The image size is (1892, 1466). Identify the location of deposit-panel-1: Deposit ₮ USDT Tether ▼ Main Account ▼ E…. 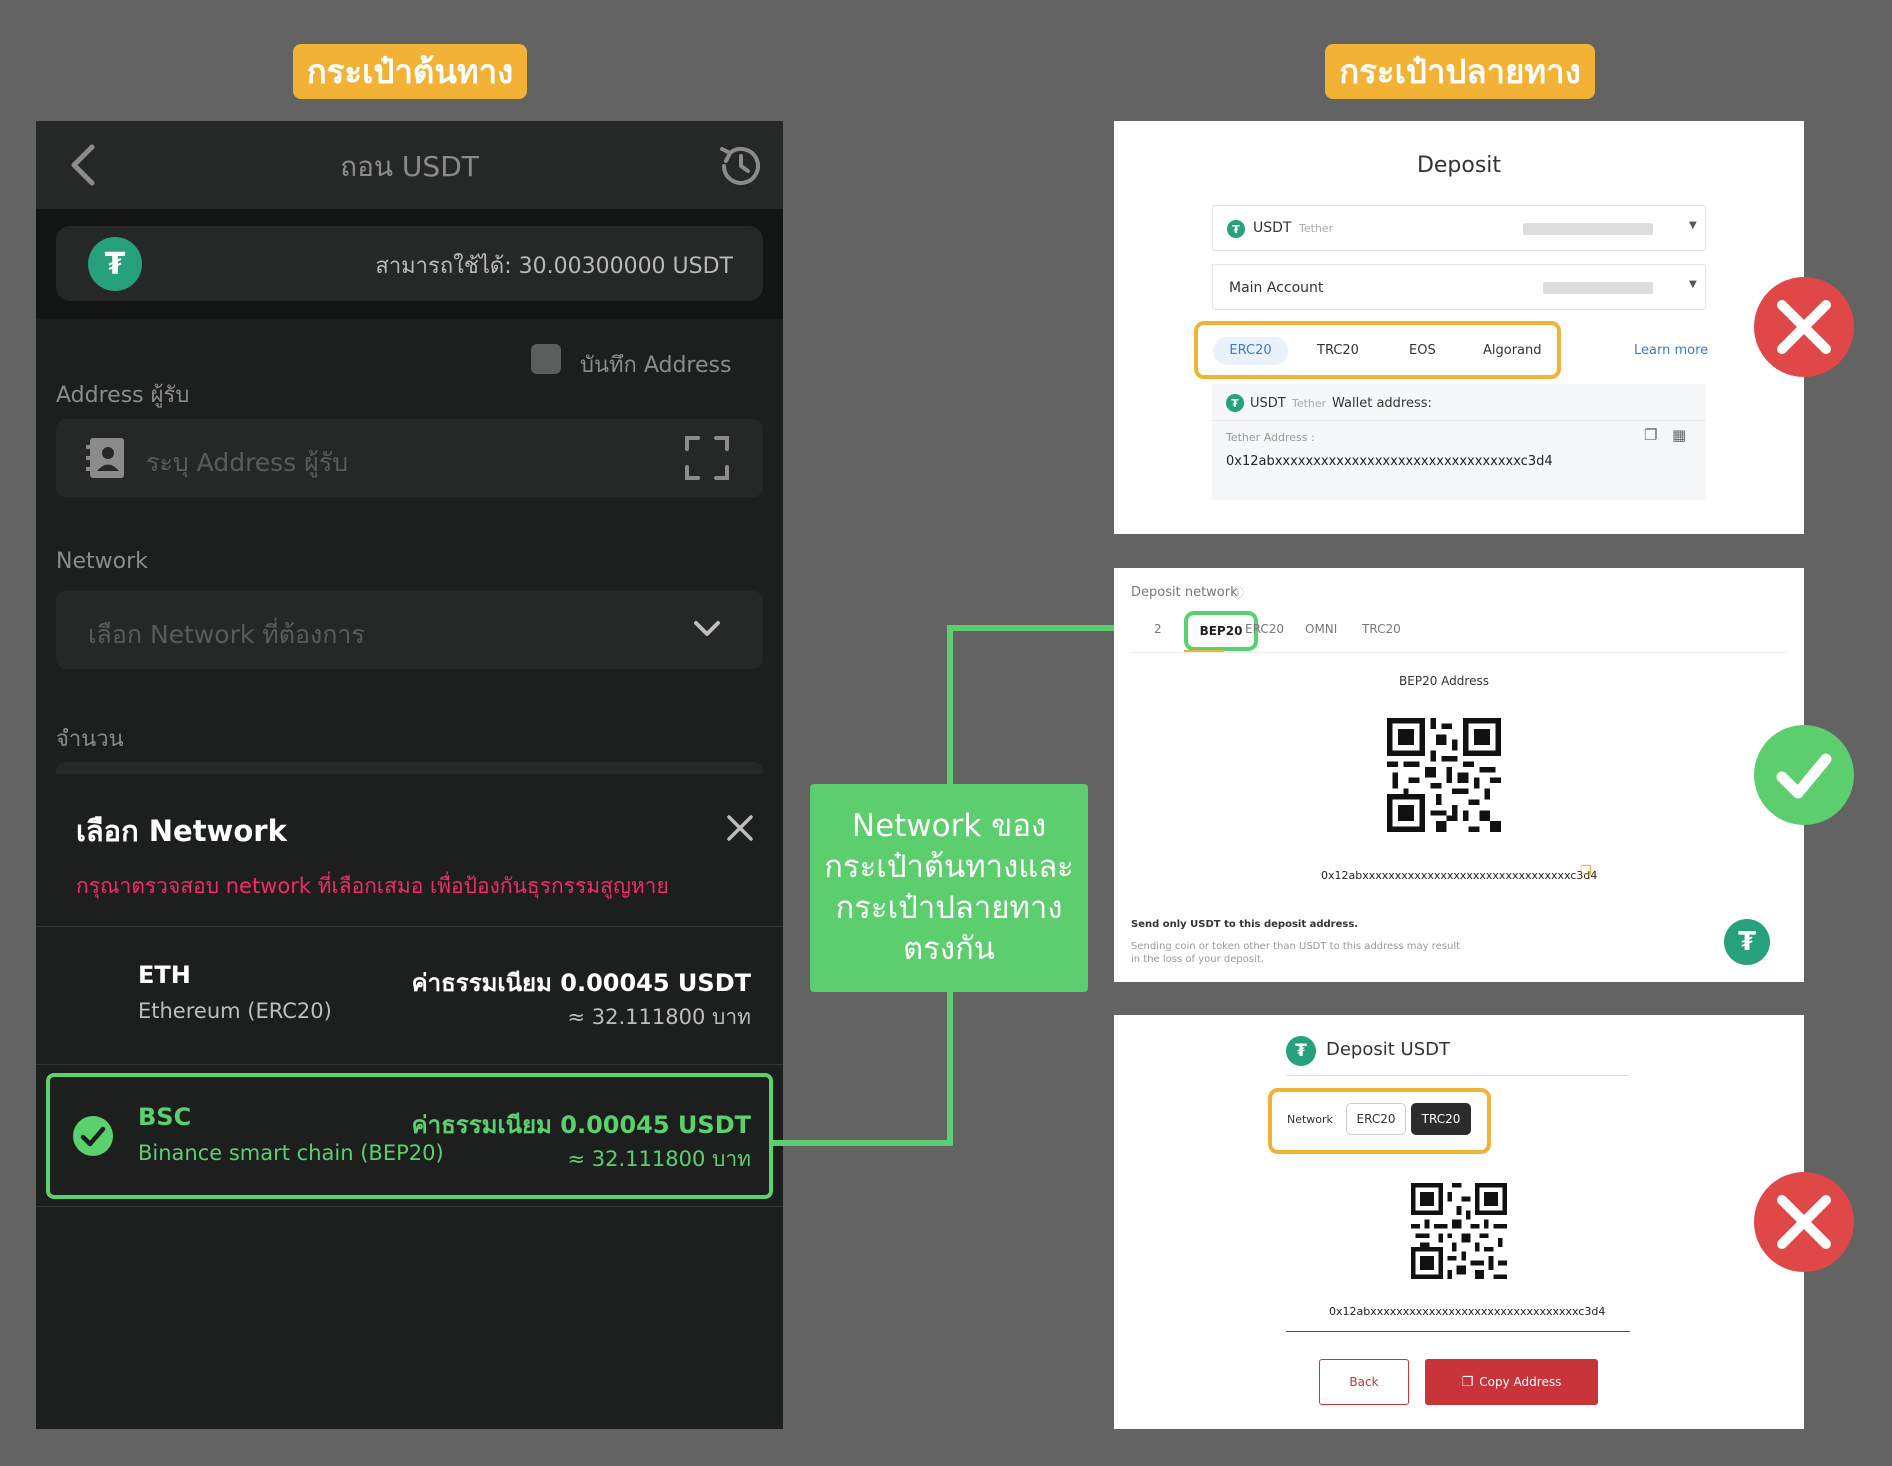
(1459, 327).